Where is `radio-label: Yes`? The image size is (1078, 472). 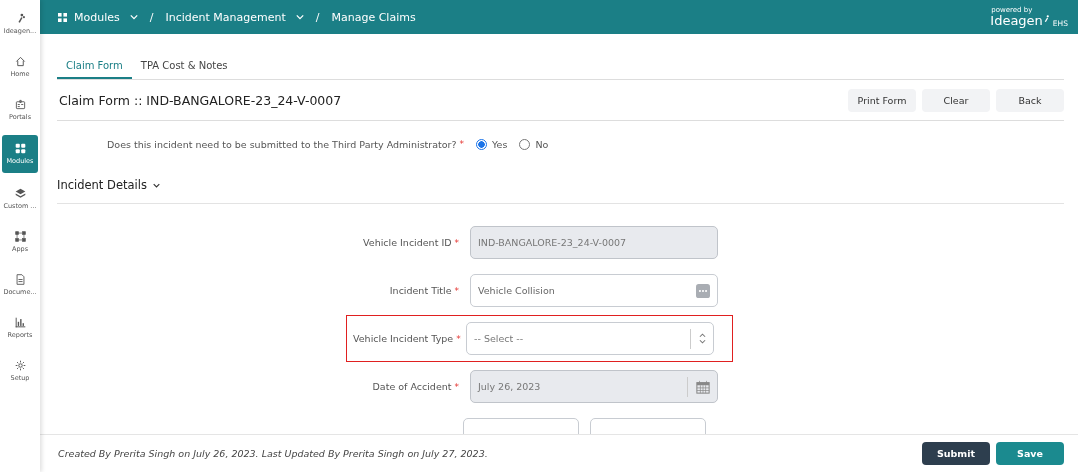
radio-label: Yes is located at coordinates (500, 144).